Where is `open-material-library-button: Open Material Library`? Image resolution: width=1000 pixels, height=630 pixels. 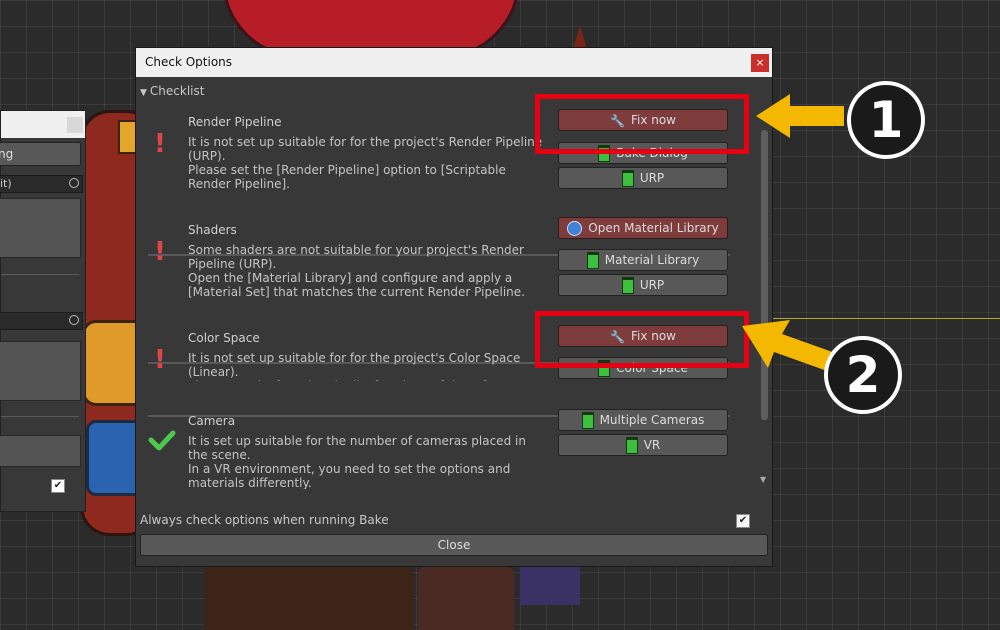
open-material-library-button: Open Material Library is located at coordinates (643, 228).